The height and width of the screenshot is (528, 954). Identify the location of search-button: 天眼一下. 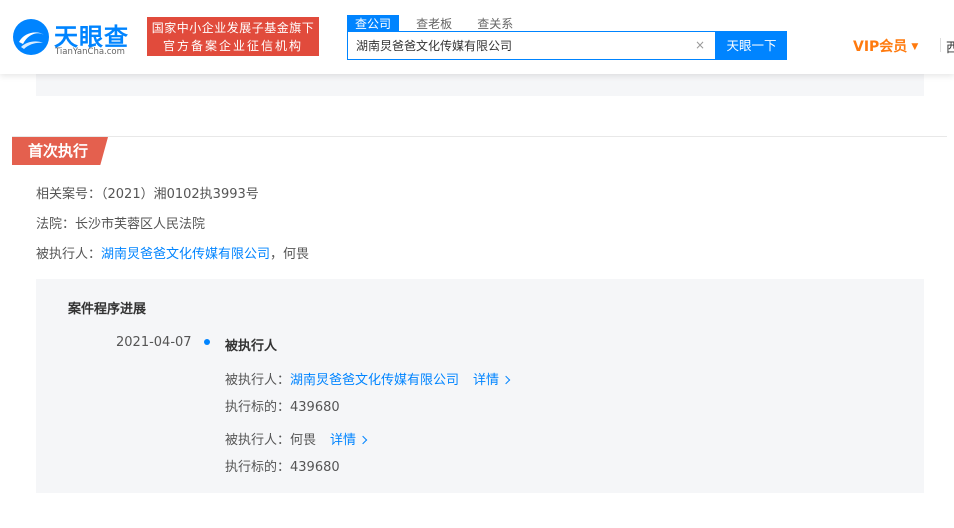
(751, 45).